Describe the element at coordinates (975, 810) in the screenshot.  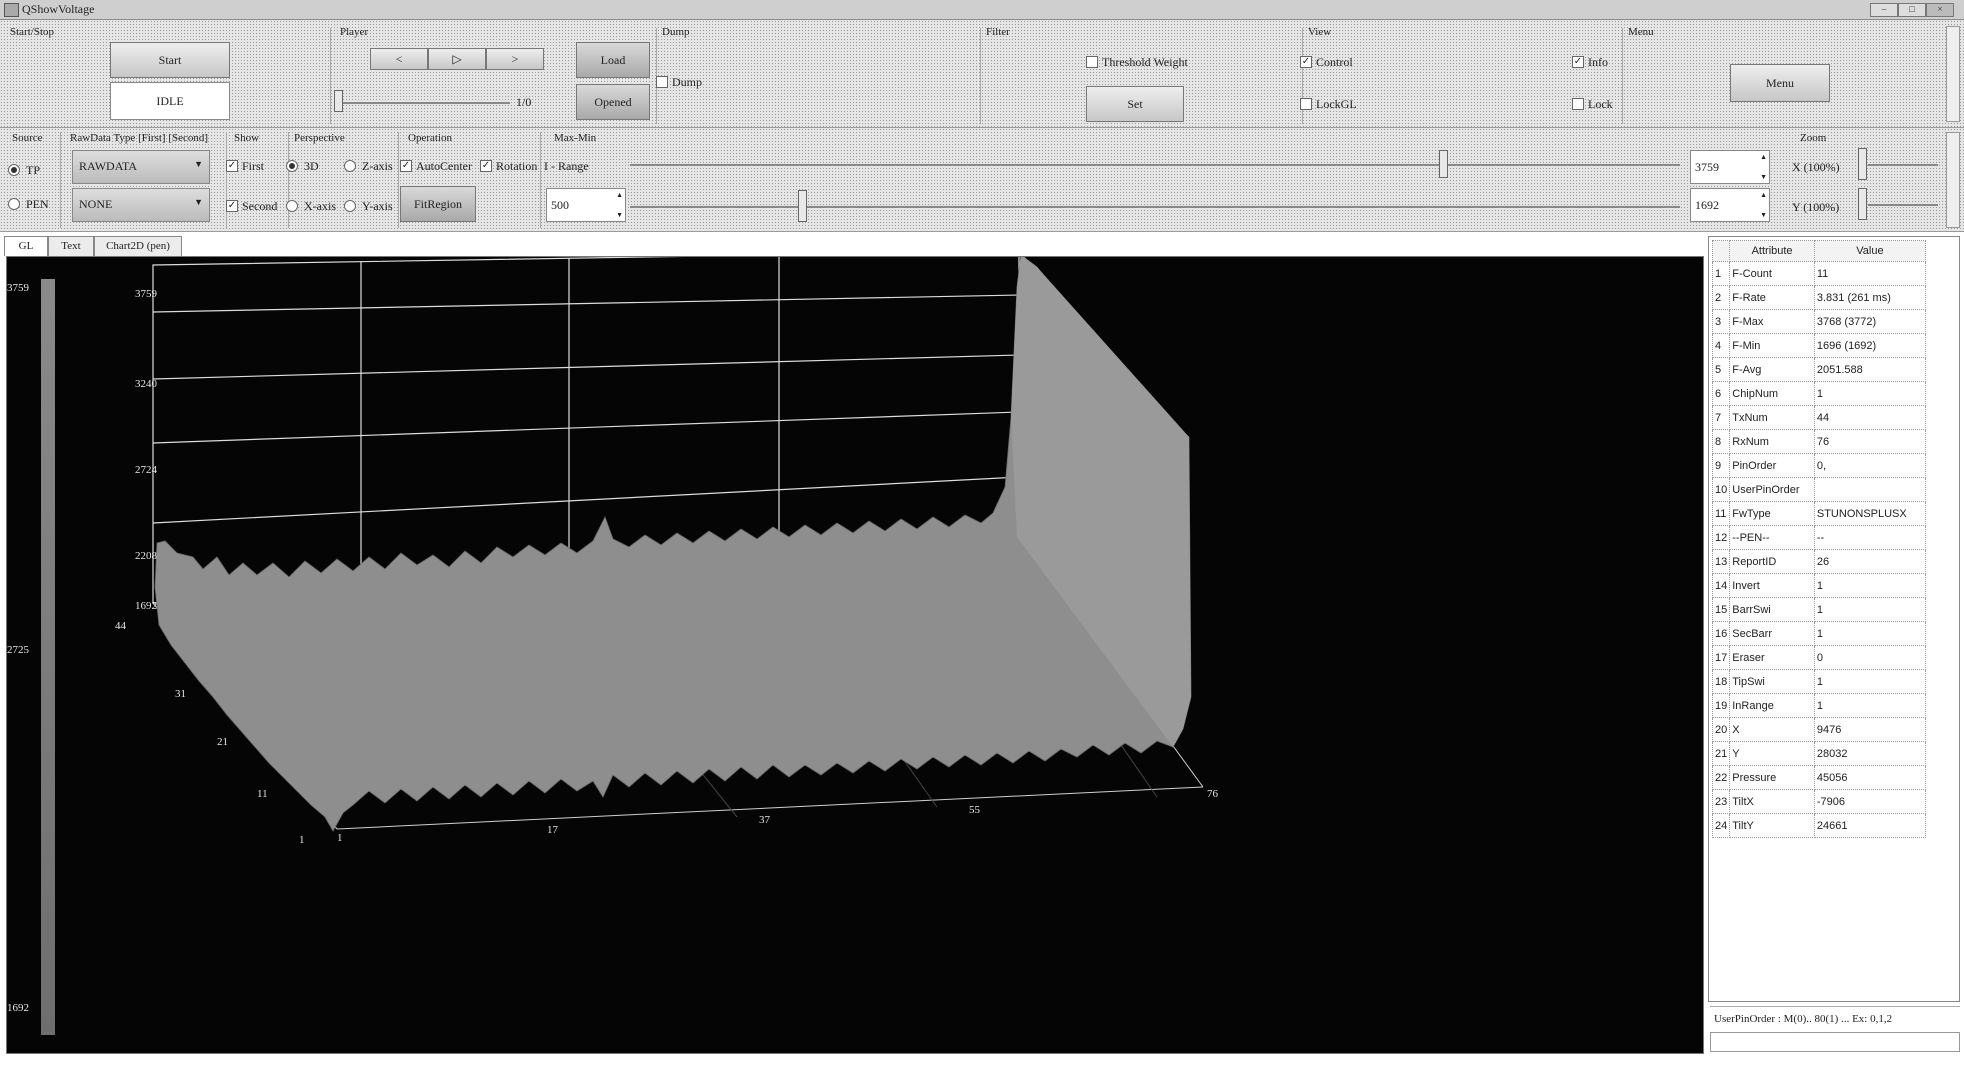
I see `x-tick-label: 55` at that location.